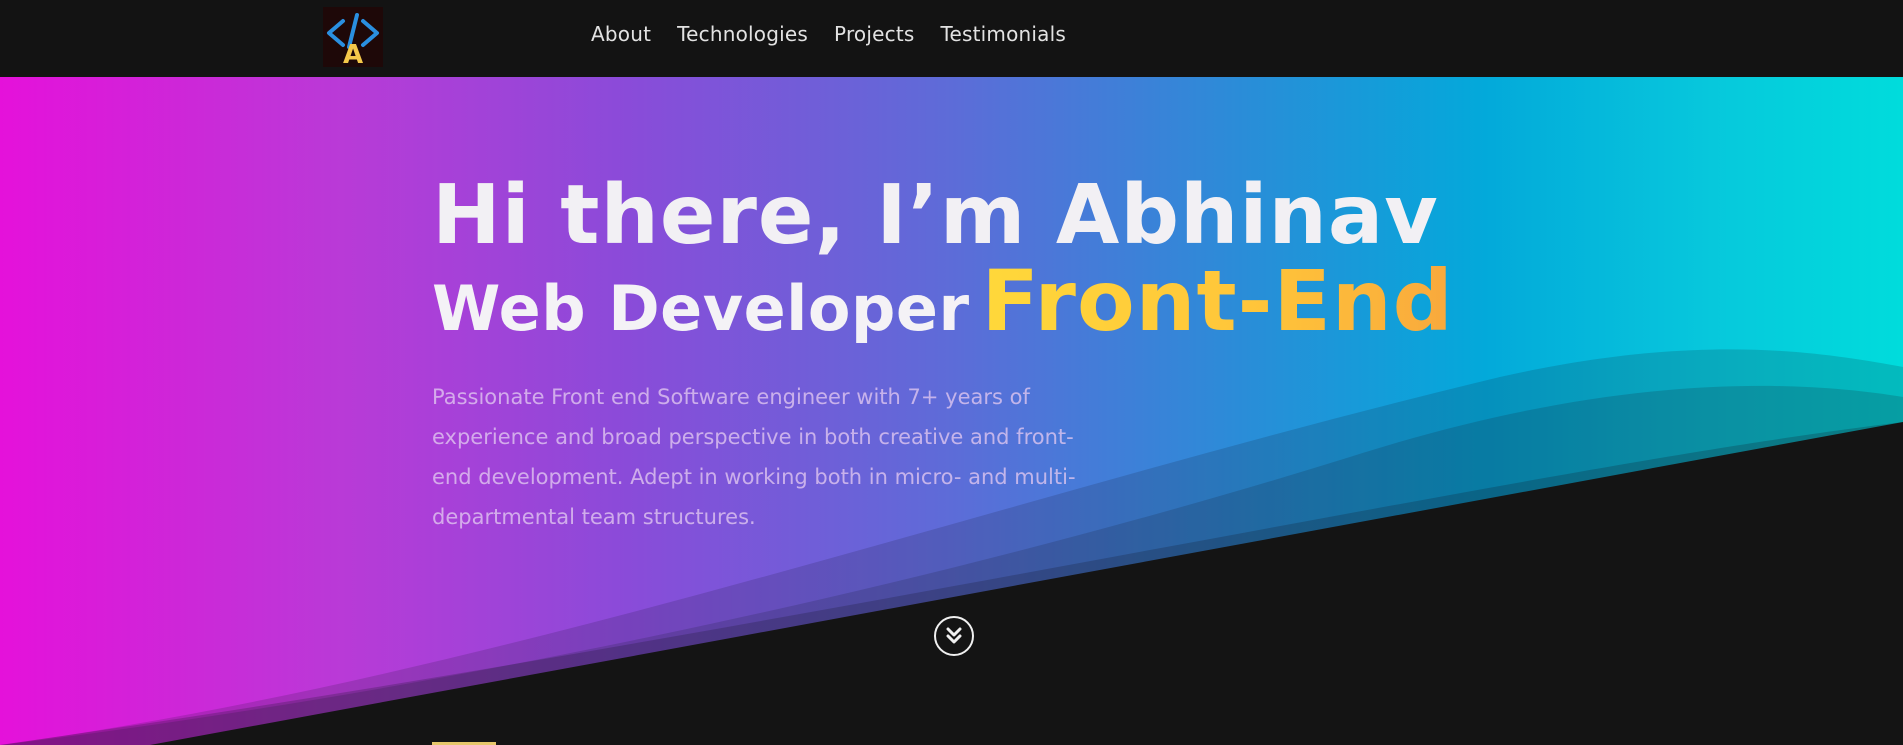 The width and height of the screenshot is (1903, 745). What do you see at coordinates (742, 34) in the screenshot?
I see `nav-link-technologies: Technologies` at bounding box center [742, 34].